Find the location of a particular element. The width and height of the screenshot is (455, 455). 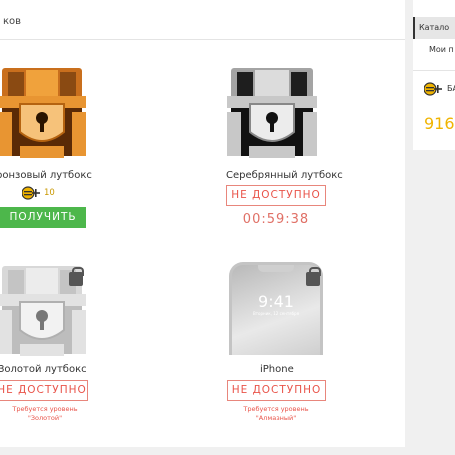

sidebar-tab-catalog: Катало is located at coordinates (434, 28).